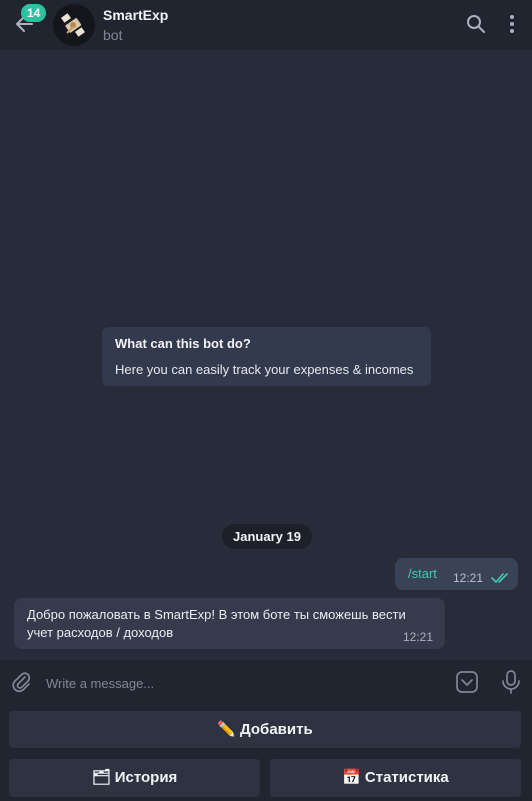  What do you see at coordinates (101, 777) in the screenshot?
I see `card-index-dividers-icon: 🗂` at bounding box center [101, 777].